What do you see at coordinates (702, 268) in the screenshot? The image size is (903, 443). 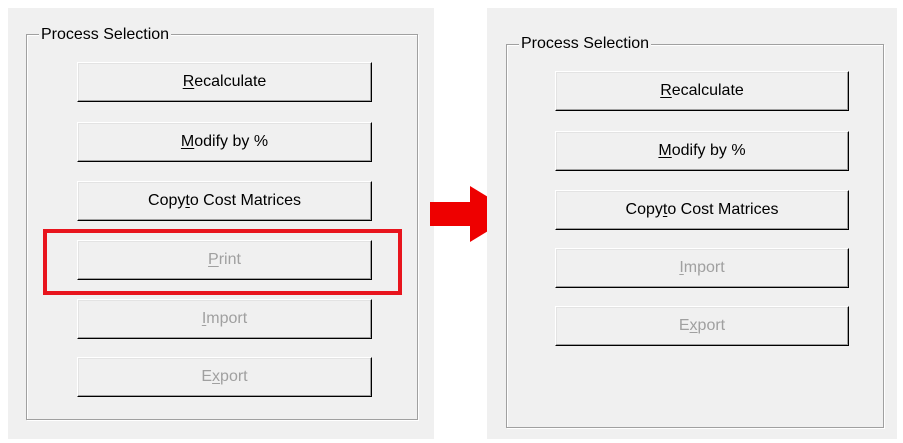 I see `after-import-button: Import` at bounding box center [702, 268].